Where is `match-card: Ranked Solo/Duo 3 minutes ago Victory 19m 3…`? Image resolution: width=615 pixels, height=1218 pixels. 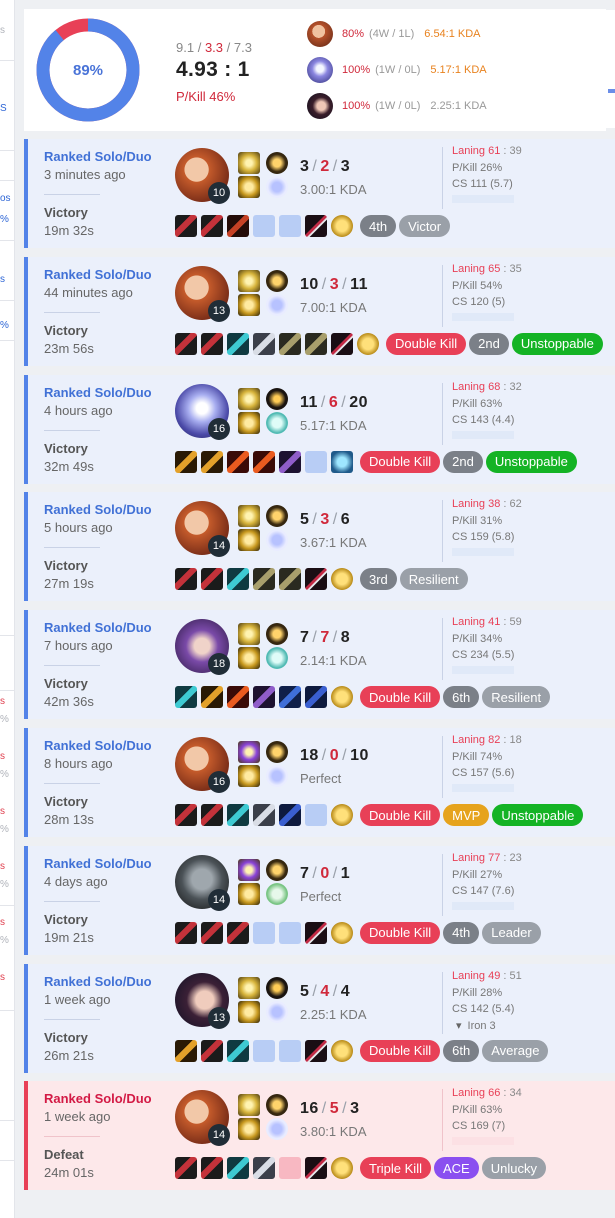 match-card: Ranked Solo/Duo 3 minutes ago Victory 19m 3… is located at coordinates (319, 193).